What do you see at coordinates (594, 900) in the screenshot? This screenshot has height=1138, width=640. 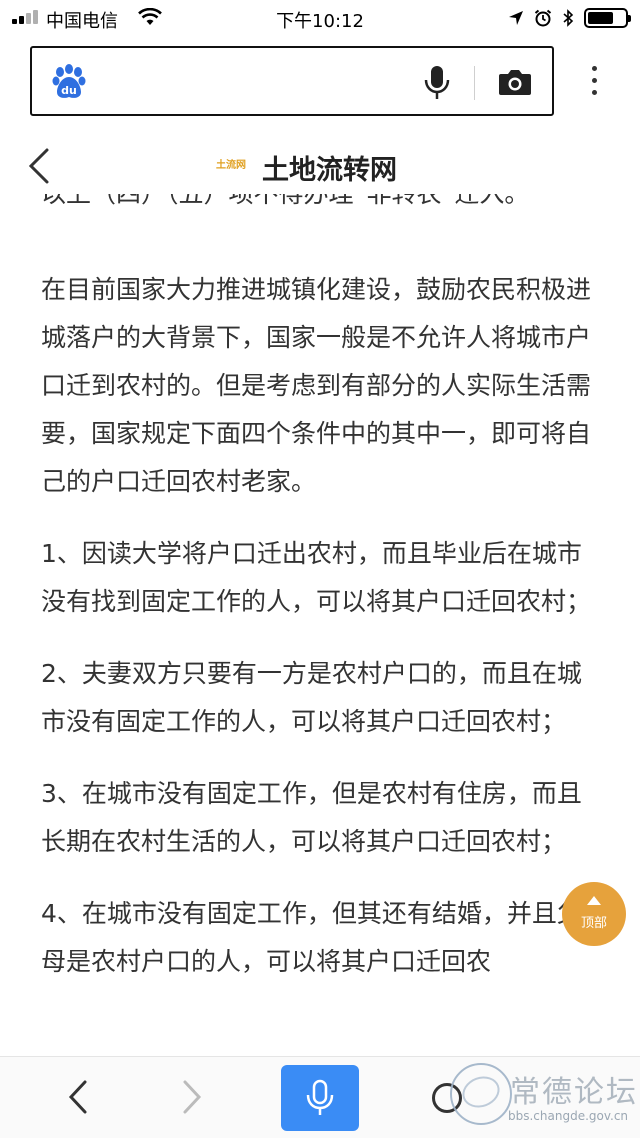 I see `arrow-up-icon` at bounding box center [594, 900].